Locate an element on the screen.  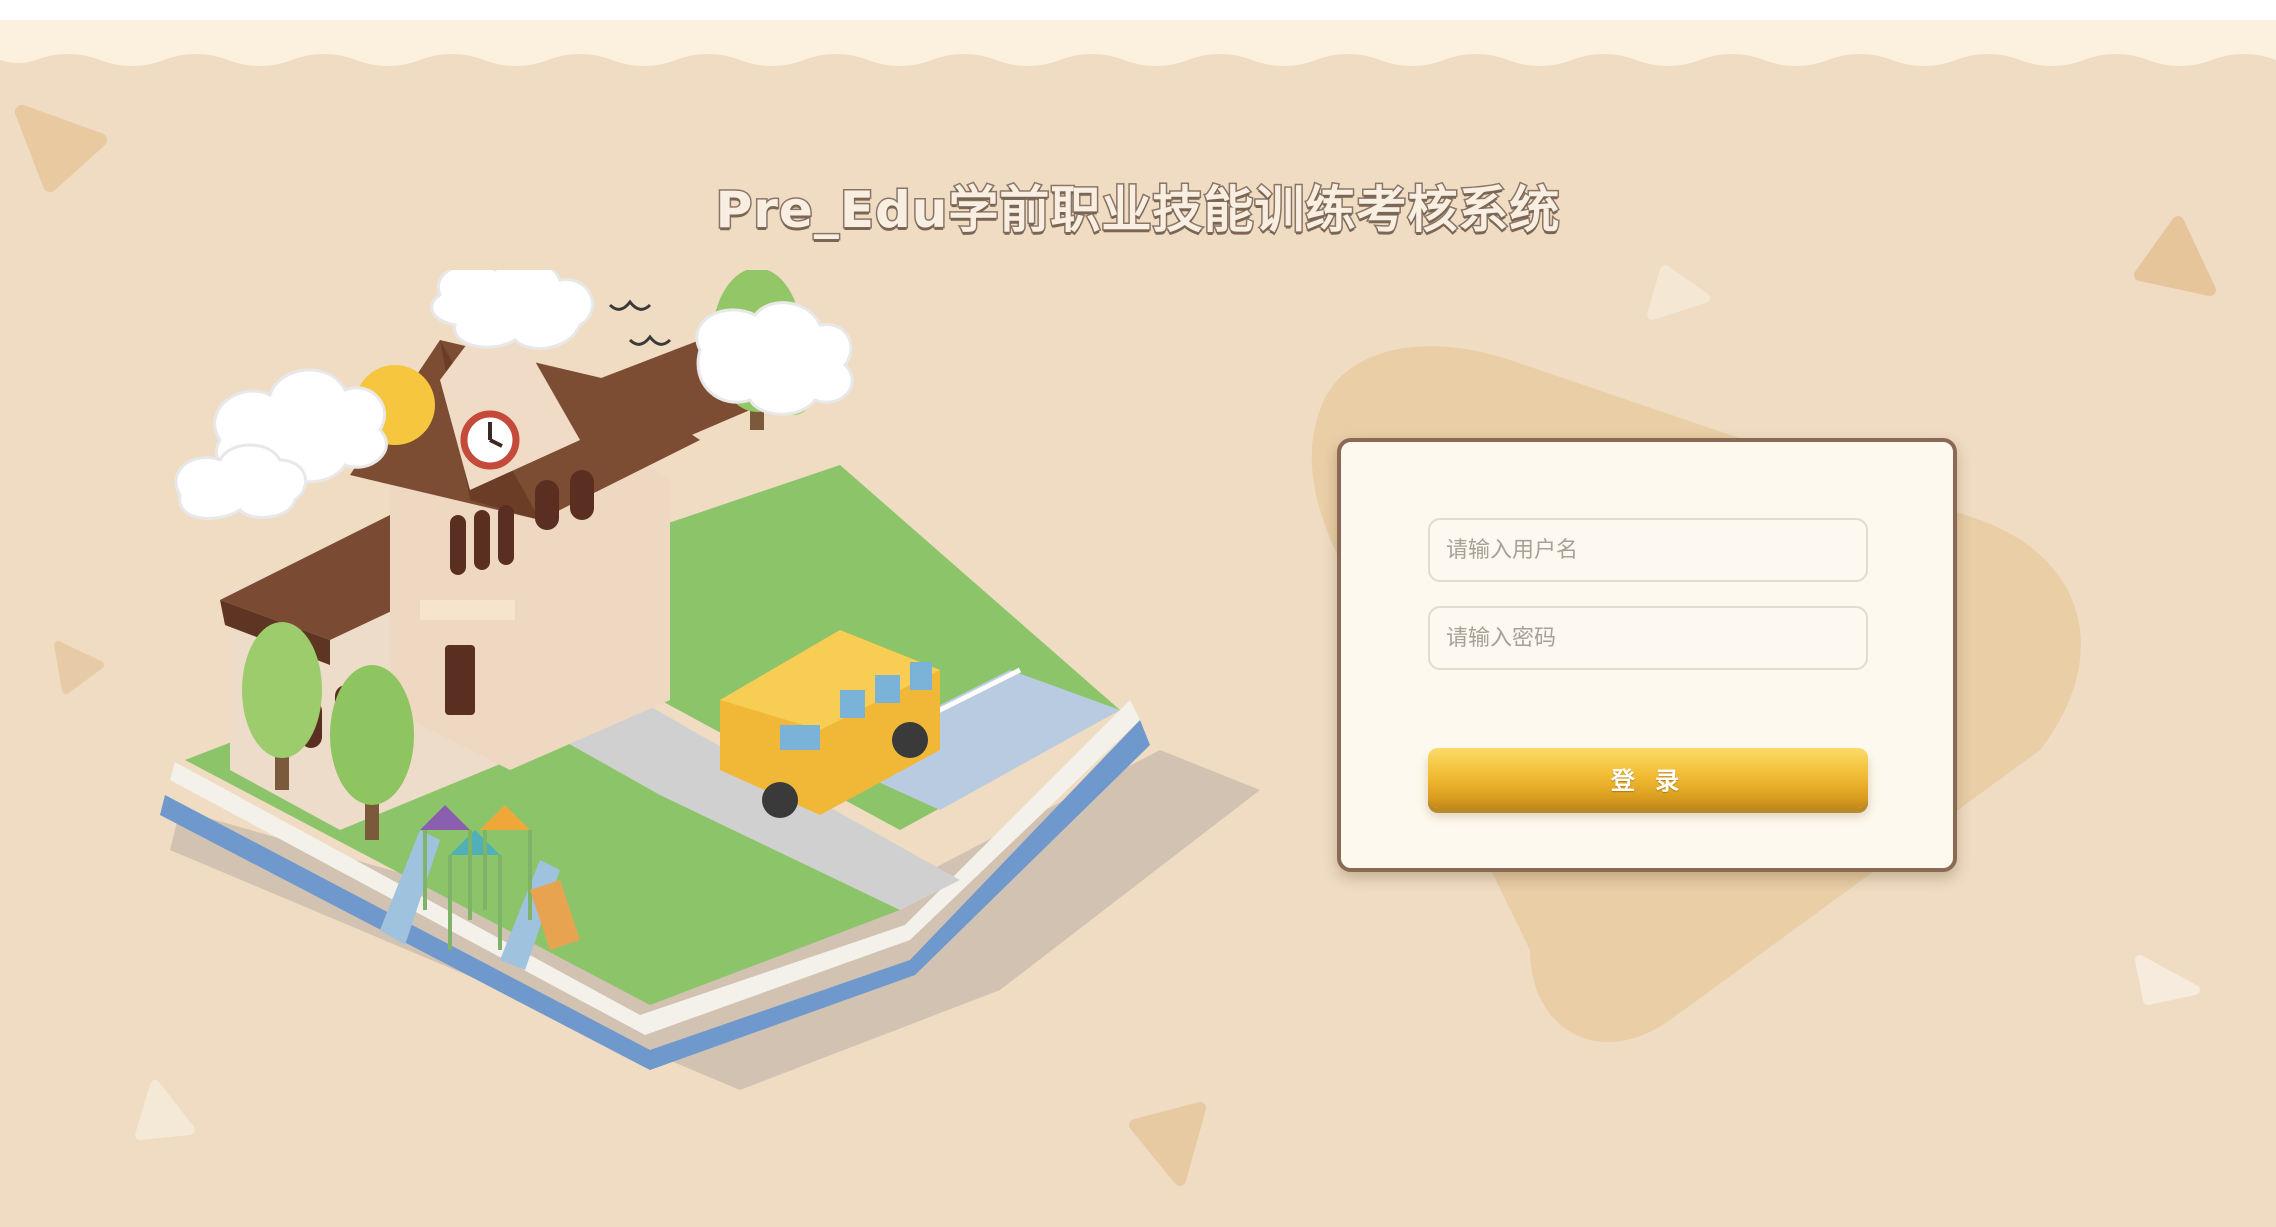
password-field is located at coordinates (1648, 638).